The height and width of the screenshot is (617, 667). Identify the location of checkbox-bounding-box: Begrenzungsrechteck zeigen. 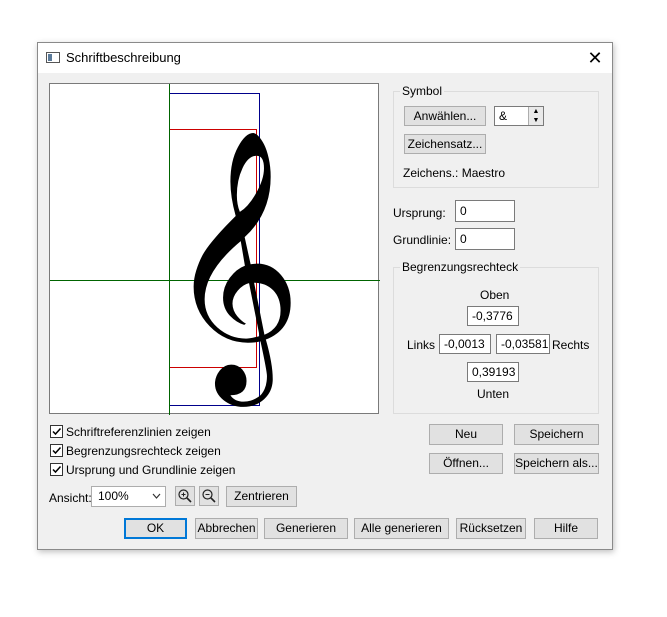
(180, 451).